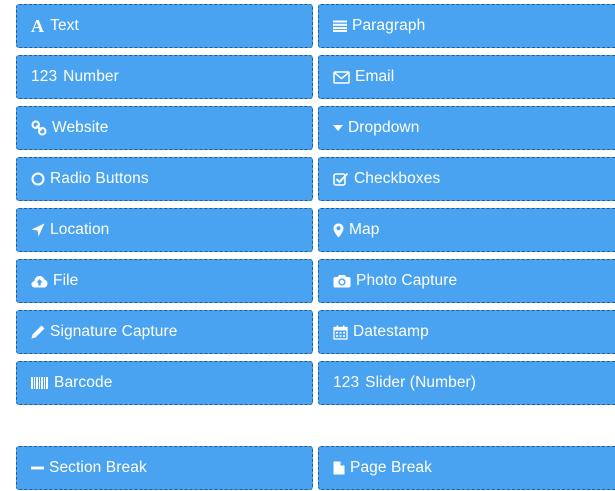 This screenshot has height=491, width=615. Describe the element at coordinates (339, 468) in the screenshot. I see `page-icon` at that location.